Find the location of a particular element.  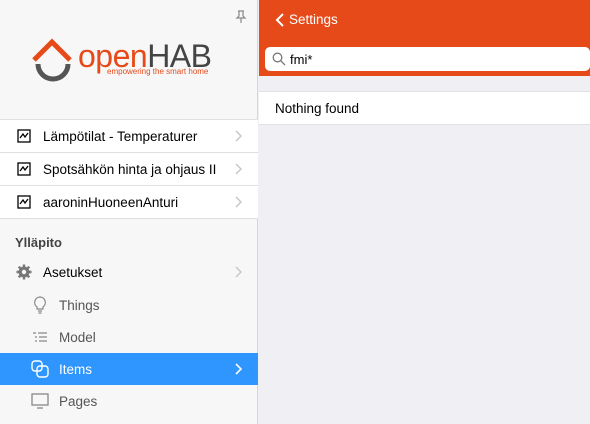

sidebar-item-model: Model is located at coordinates (129, 337).